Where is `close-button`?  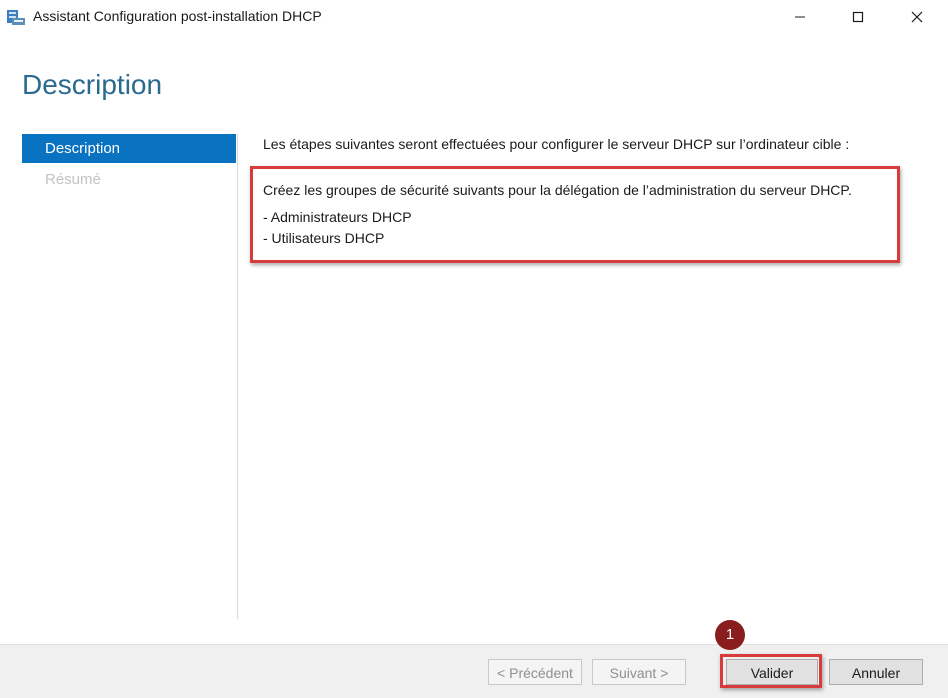 close-button is located at coordinates (917, 17).